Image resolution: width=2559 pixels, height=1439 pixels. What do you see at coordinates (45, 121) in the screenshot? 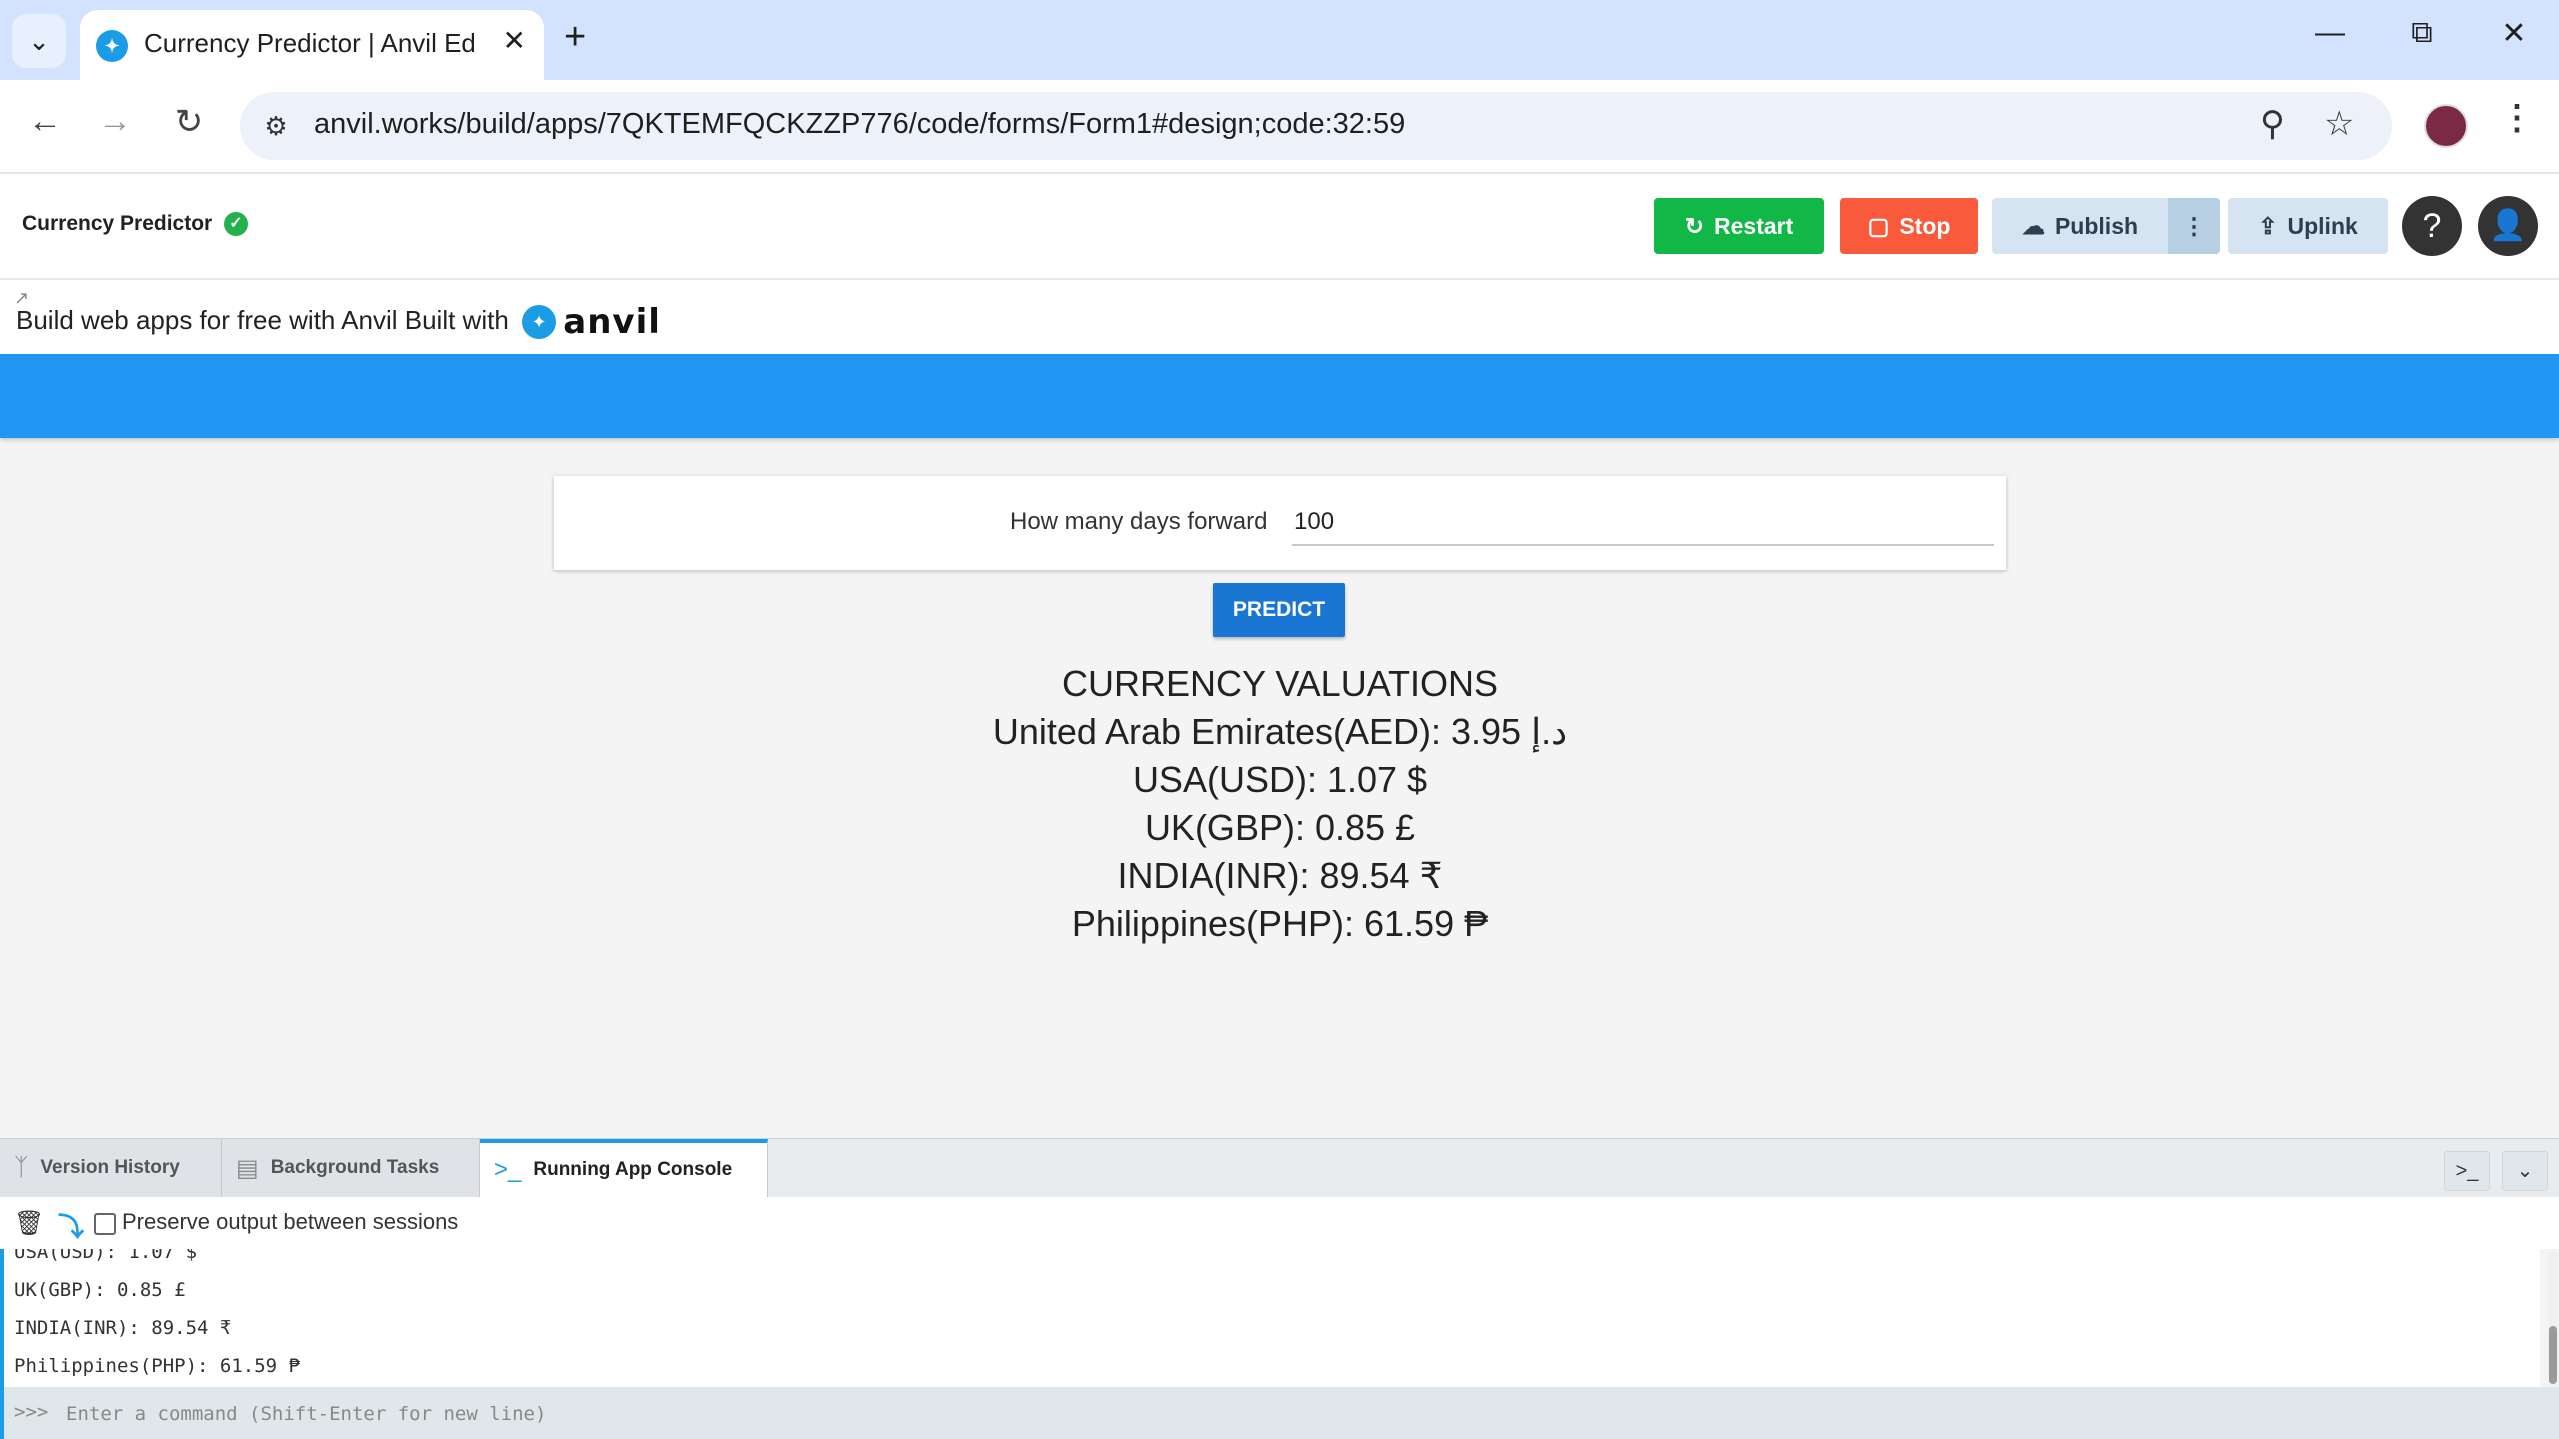
I see `back-arrow-icon: ←` at bounding box center [45, 121].